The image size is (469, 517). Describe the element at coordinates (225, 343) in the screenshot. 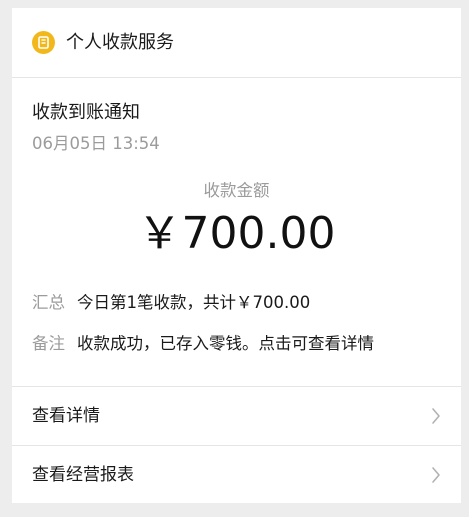

I see `remark-value: 收款成功，已存入零钱。点击可查看详情` at that location.